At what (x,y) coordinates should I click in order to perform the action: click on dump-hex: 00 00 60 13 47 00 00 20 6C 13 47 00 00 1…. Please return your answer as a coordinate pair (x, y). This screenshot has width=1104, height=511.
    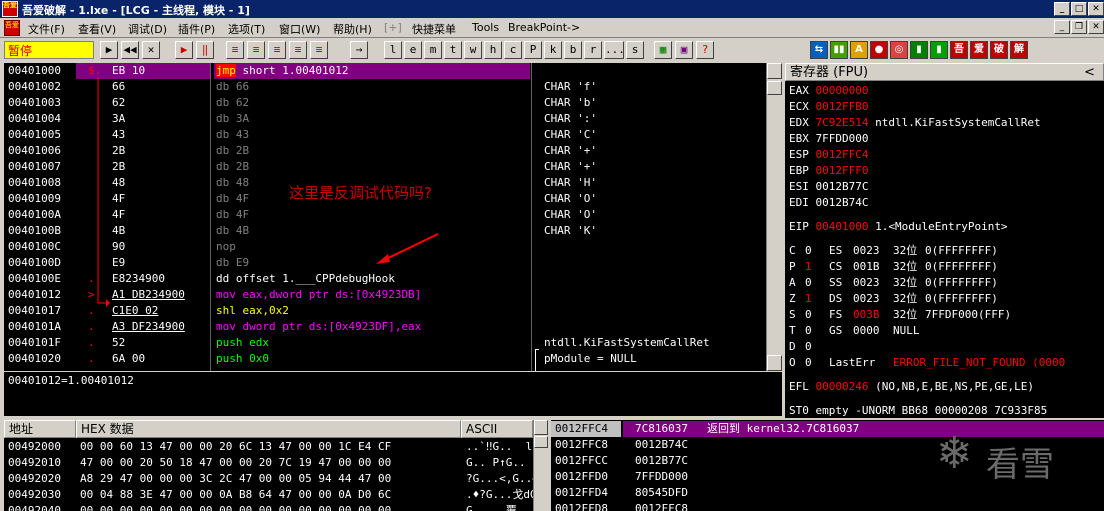
    Looking at the image, I should click on (235, 447).